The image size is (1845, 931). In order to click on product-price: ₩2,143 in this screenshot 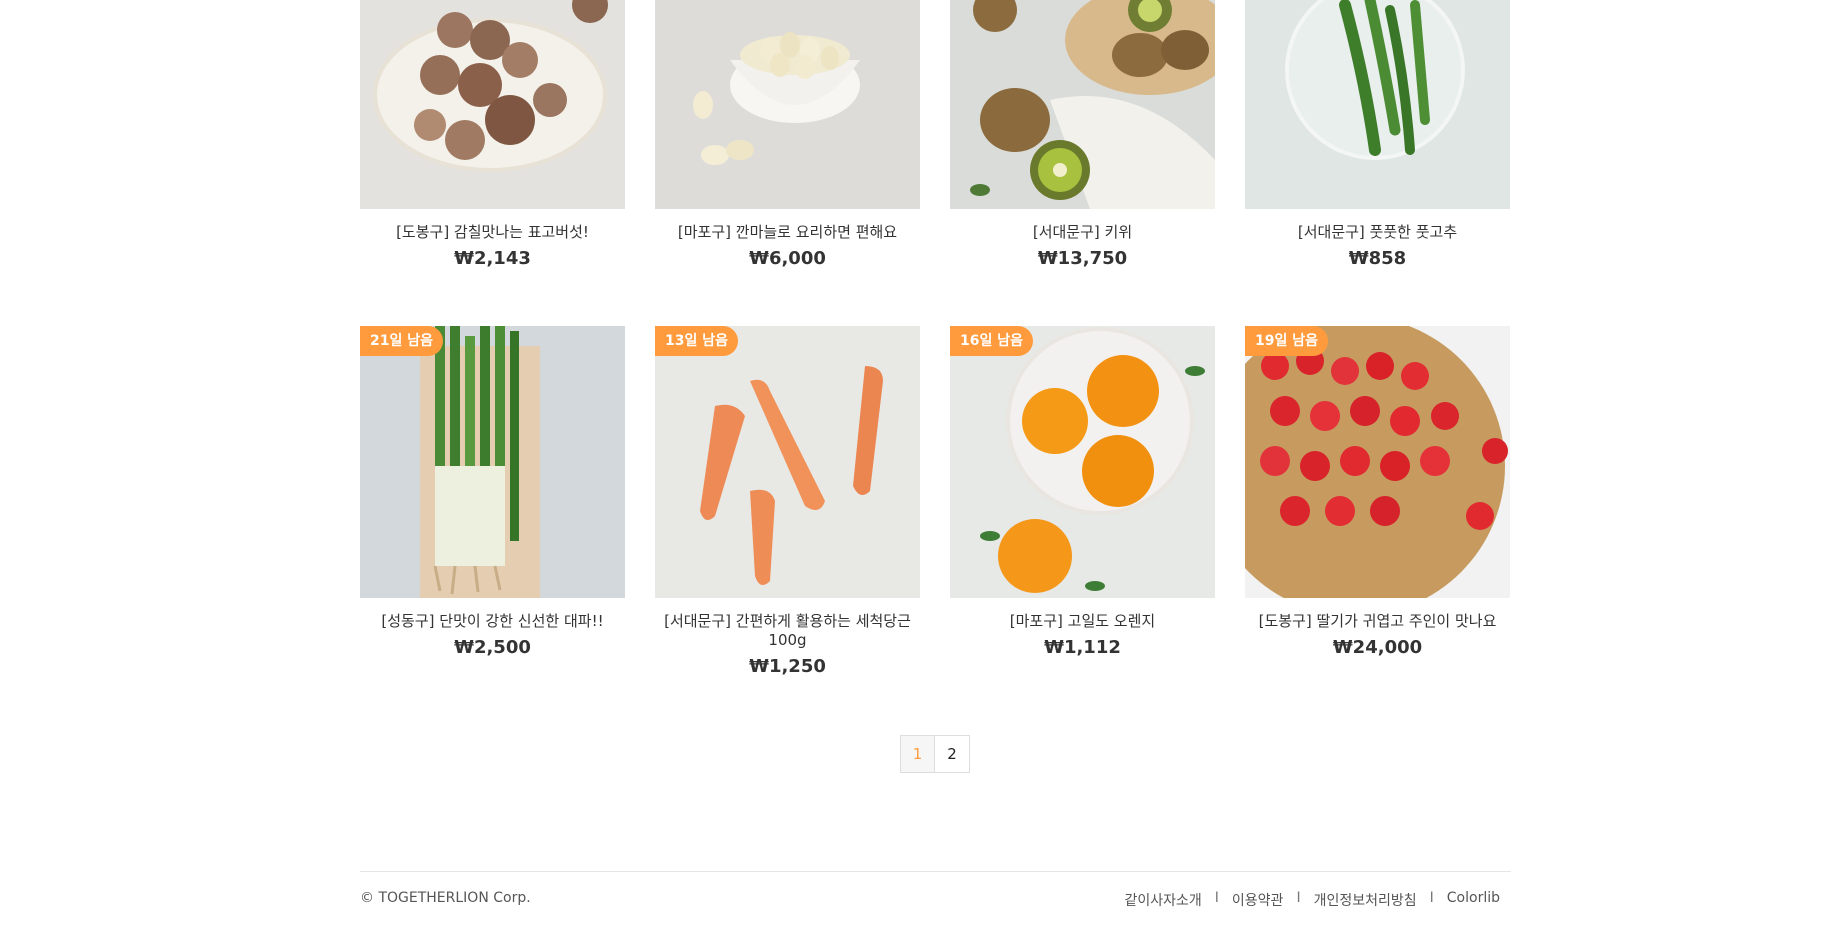, I will do `click(492, 258)`.